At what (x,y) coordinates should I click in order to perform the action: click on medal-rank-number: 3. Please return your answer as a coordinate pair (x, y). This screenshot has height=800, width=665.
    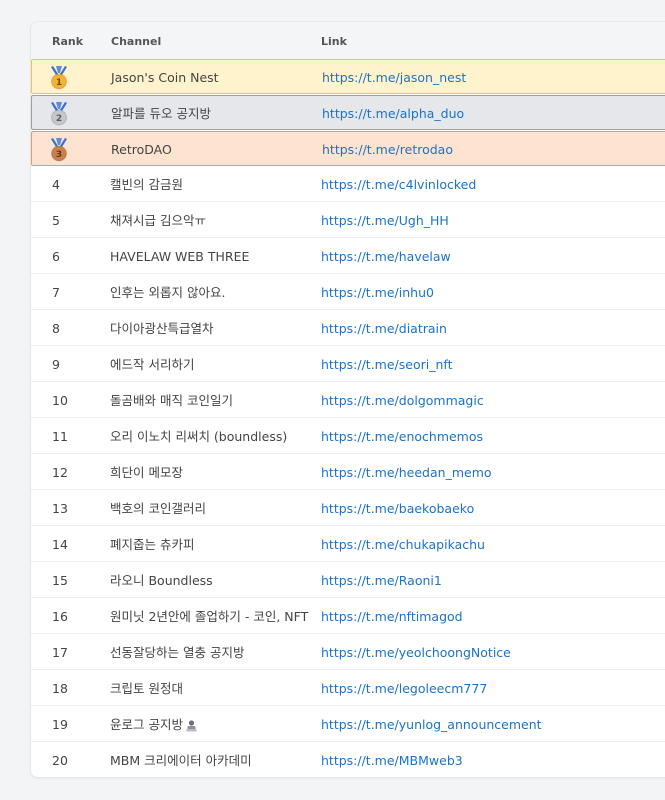
    Looking at the image, I should click on (59, 155).